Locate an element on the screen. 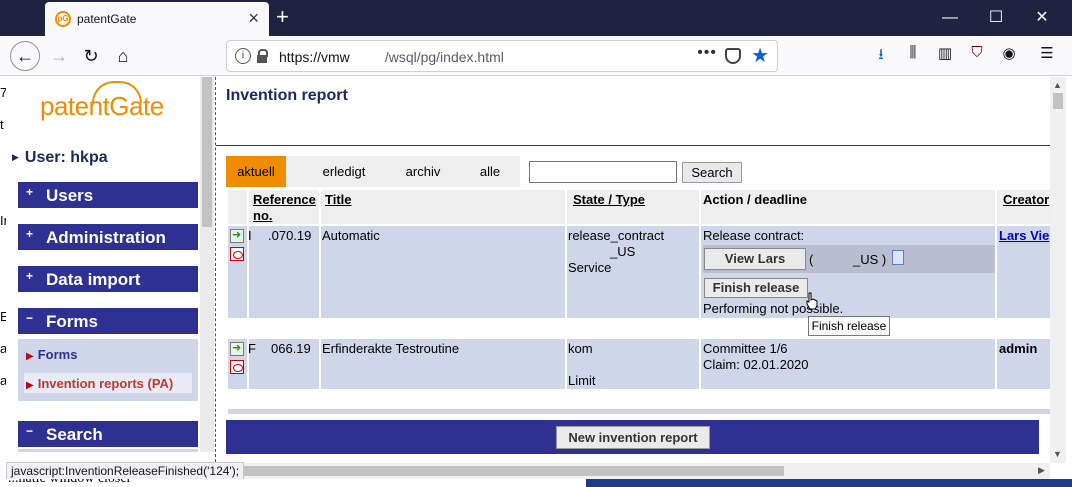 This screenshot has width=1072, height=487. desktop-taskbar is located at coordinates (829, 483).